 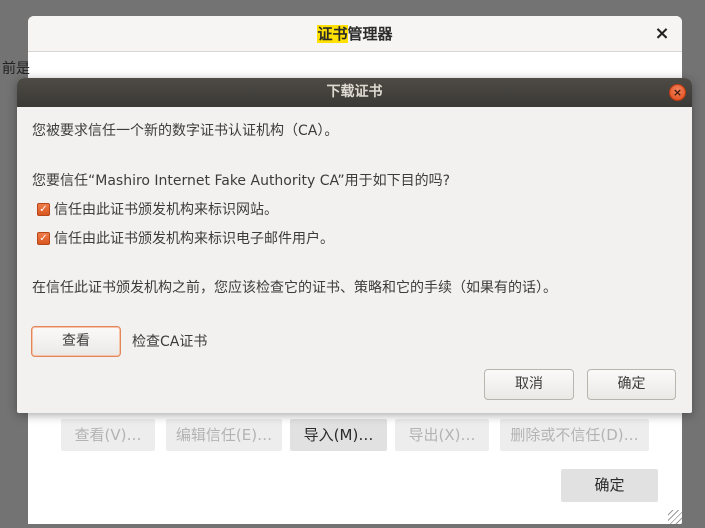 I want to click on close-icon: ×, so click(x=662, y=34).